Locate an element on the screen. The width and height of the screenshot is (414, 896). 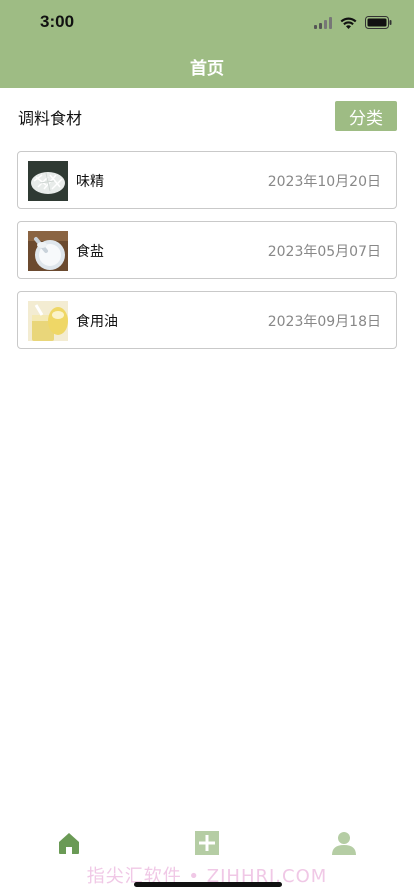
msg-crystals-thumbnail is located at coordinates (48, 181).